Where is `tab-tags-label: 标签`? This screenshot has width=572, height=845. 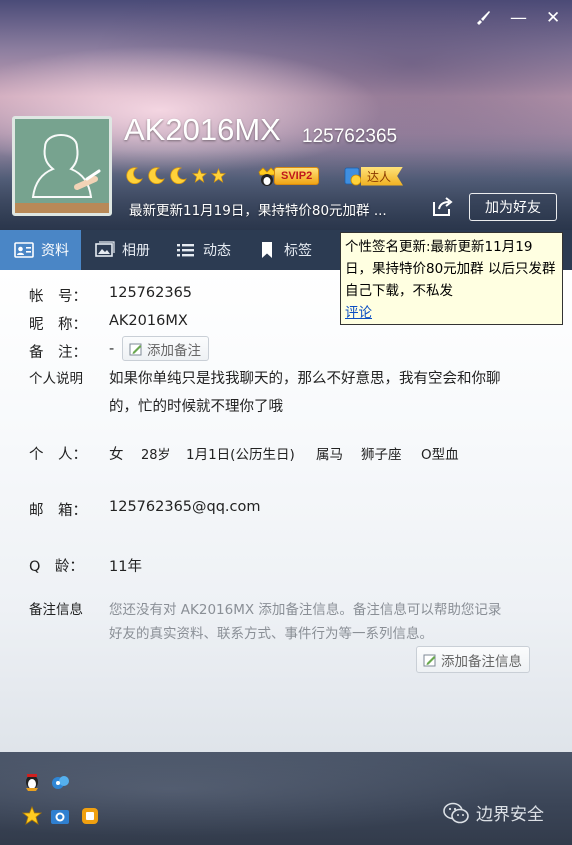 tab-tags-label: 标签 is located at coordinates (298, 251).